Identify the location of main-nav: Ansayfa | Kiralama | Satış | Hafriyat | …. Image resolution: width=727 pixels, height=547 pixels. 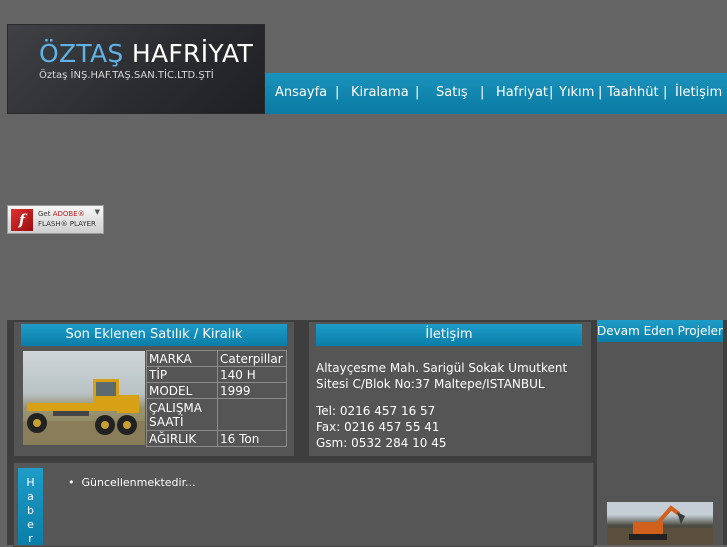
(496, 93).